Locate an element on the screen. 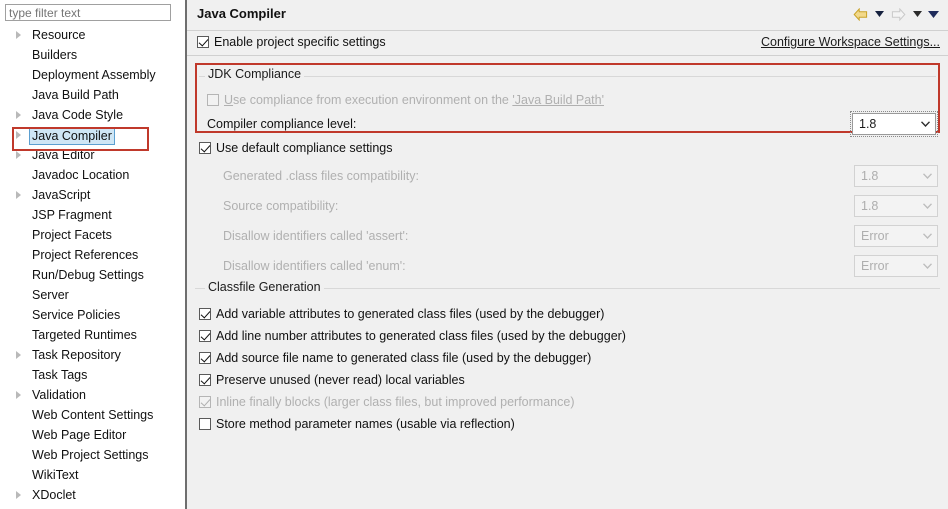 This screenshot has width=948, height=509. sidebar-item-targeted-runtimes: Targeted Runtimes is located at coordinates (91, 335).